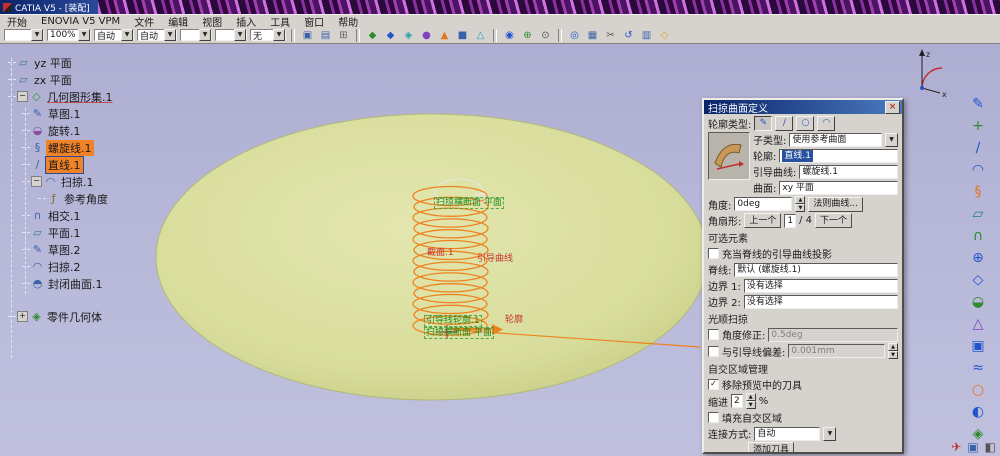 This screenshot has height=456, width=1000. What do you see at coordinates (545, 35) in the screenshot?
I see `toolbar-icon-13: ⊙` at bounding box center [545, 35].